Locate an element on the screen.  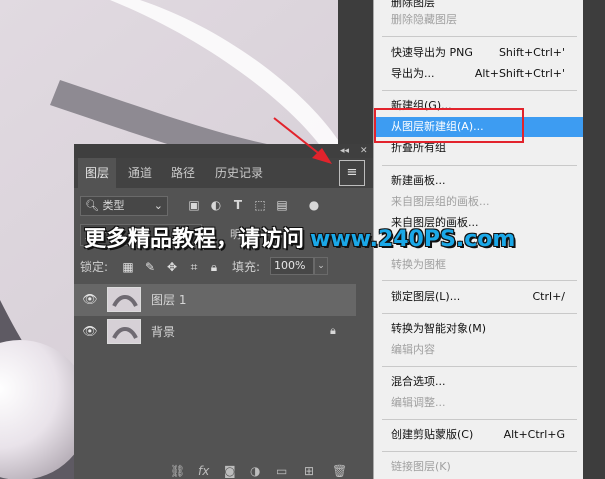
lock-label: 锁定: is located at coordinates (94, 267).